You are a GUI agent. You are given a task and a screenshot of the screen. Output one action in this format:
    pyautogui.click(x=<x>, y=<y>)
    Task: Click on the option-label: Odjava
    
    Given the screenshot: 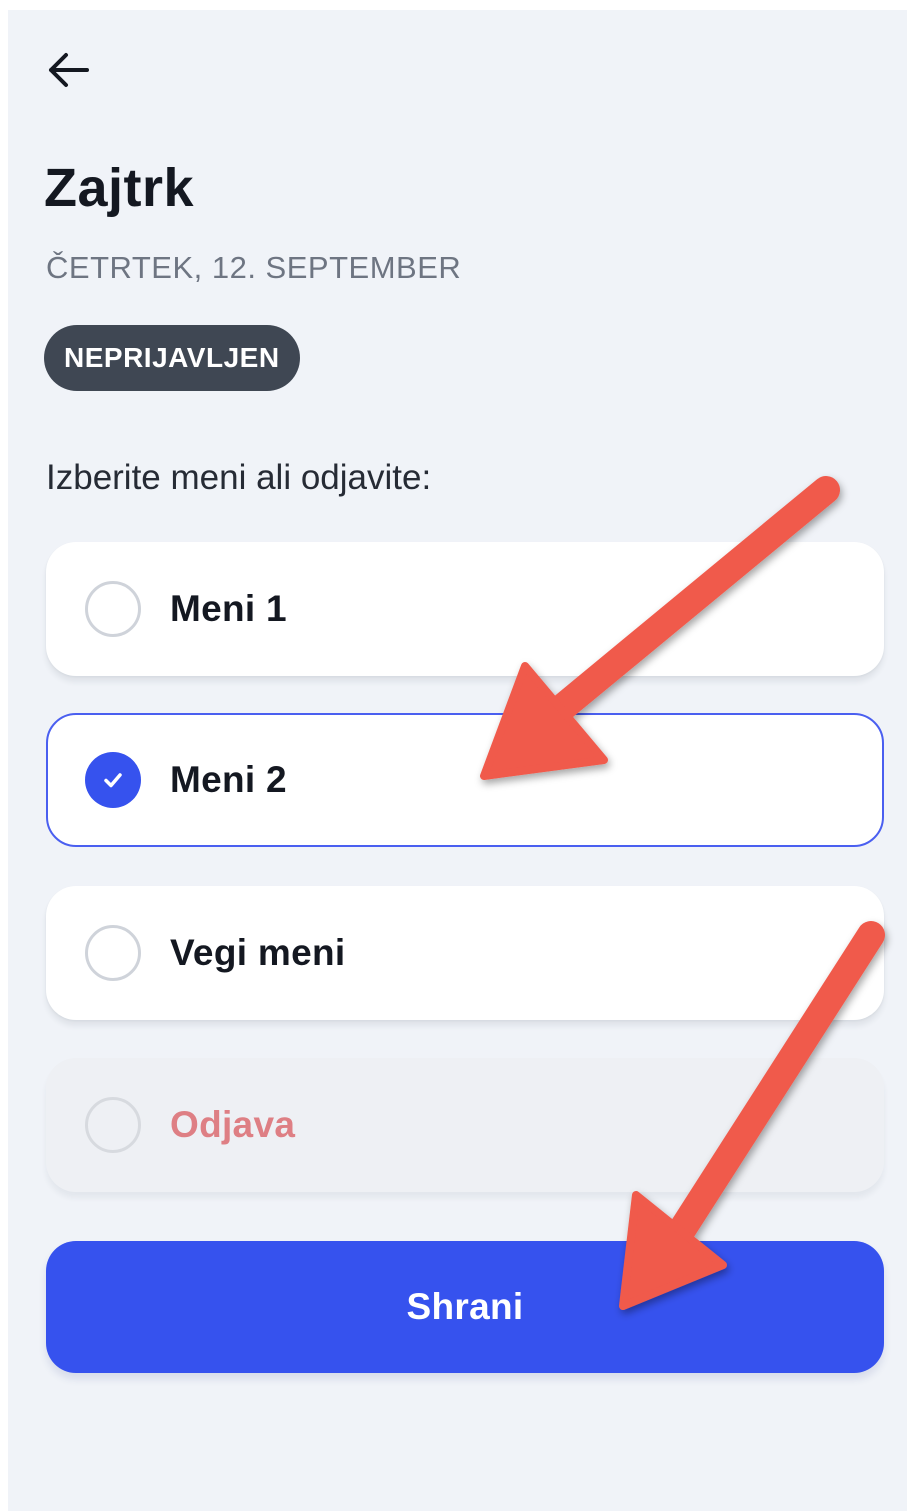 What is the action you would take?
    pyautogui.click(x=233, y=1124)
    